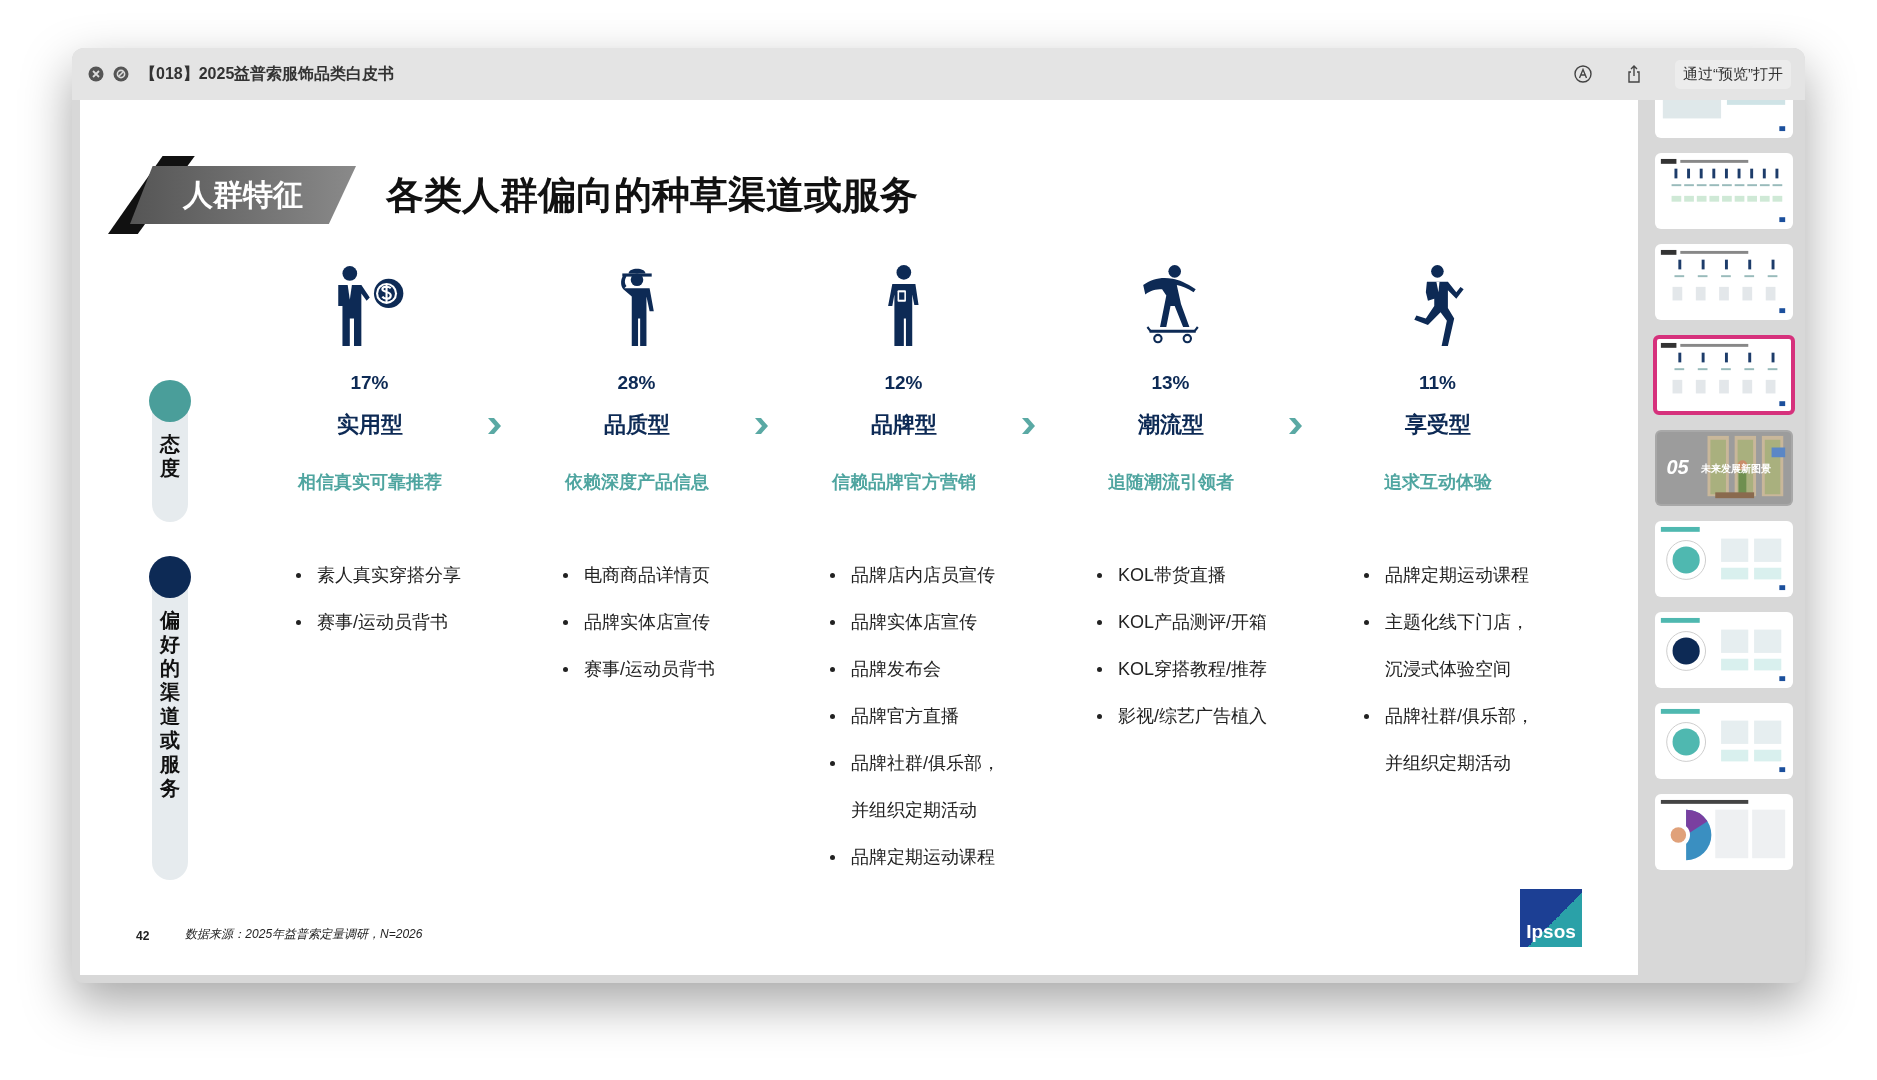  What do you see at coordinates (170, 456) in the screenshot?
I see `side-label: 态度` at bounding box center [170, 456].